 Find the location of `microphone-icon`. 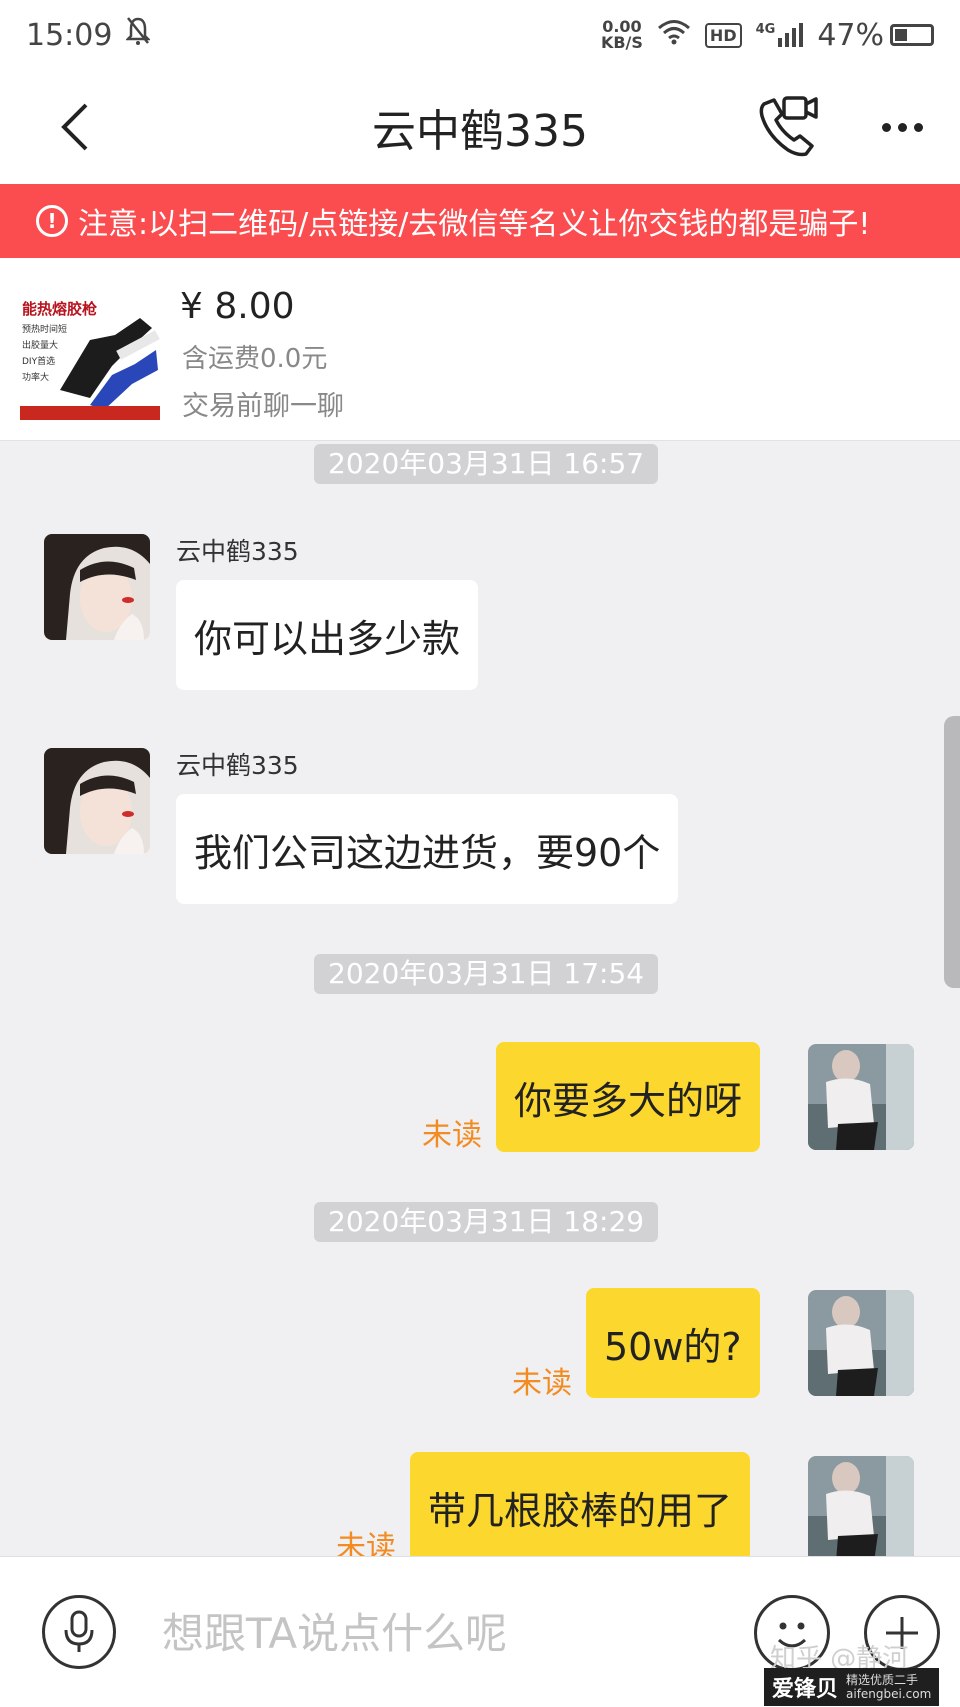

microphone-icon is located at coordinates (79, 1631).